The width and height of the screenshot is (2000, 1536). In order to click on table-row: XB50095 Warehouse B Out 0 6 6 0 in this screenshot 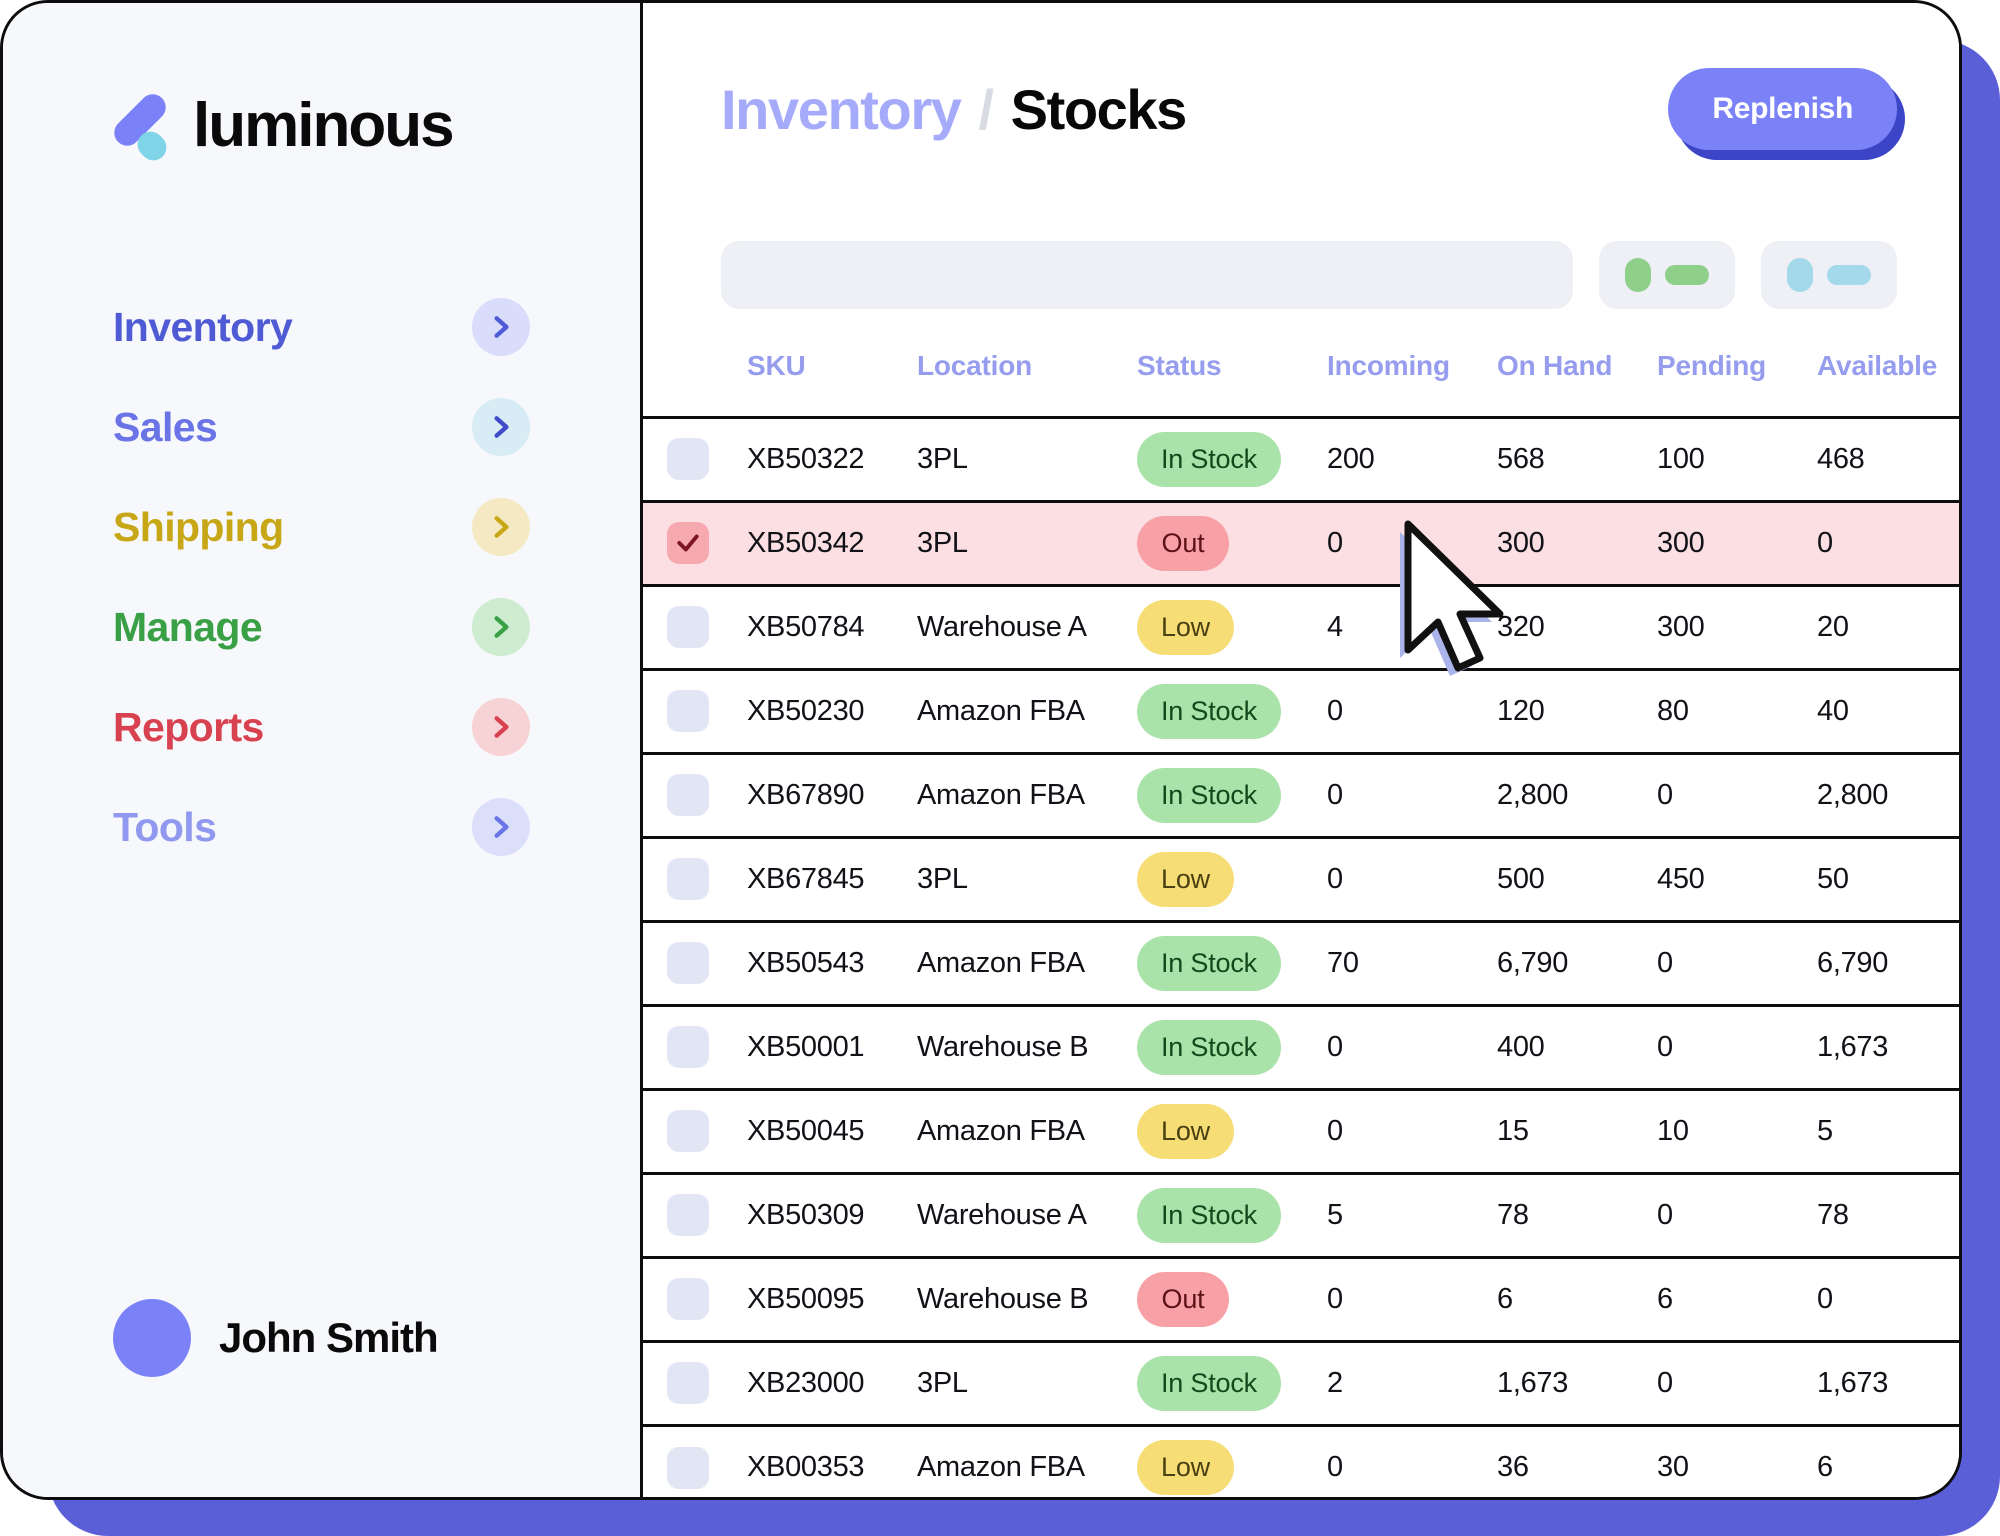, I will do `click(1301, 1299)`.